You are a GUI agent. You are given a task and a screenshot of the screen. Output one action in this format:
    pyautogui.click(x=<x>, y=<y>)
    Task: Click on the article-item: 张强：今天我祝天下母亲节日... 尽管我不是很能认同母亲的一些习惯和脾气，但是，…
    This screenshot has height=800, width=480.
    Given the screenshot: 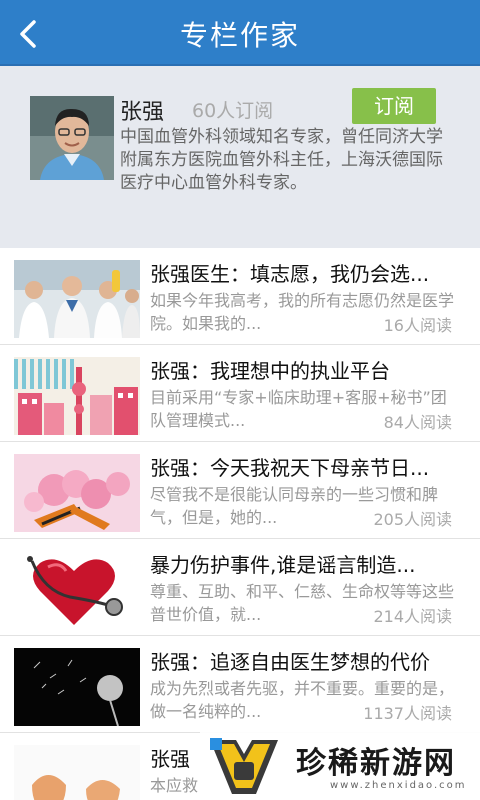 What is the action you would take?
    pyautogui.click(x=240, y=490)
    